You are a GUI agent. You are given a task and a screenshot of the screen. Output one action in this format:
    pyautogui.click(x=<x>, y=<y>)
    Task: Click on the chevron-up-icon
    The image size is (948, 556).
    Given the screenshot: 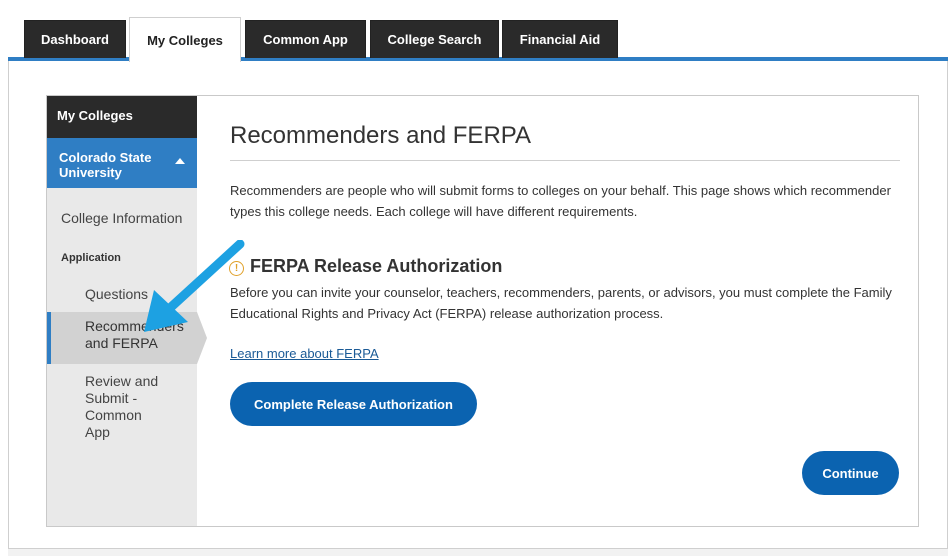 What is the action you would take?
    pyautogui.click(x=180, y=161)
    